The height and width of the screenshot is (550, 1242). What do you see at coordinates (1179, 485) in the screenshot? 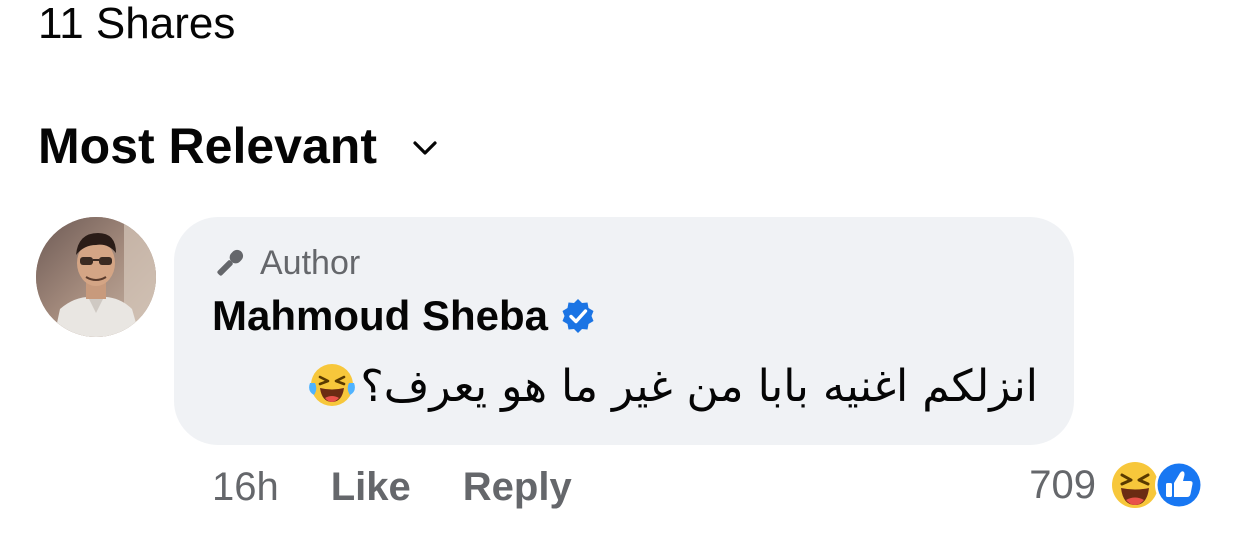
I see `like-reaction-icon` at bounding box center [1179, 485].